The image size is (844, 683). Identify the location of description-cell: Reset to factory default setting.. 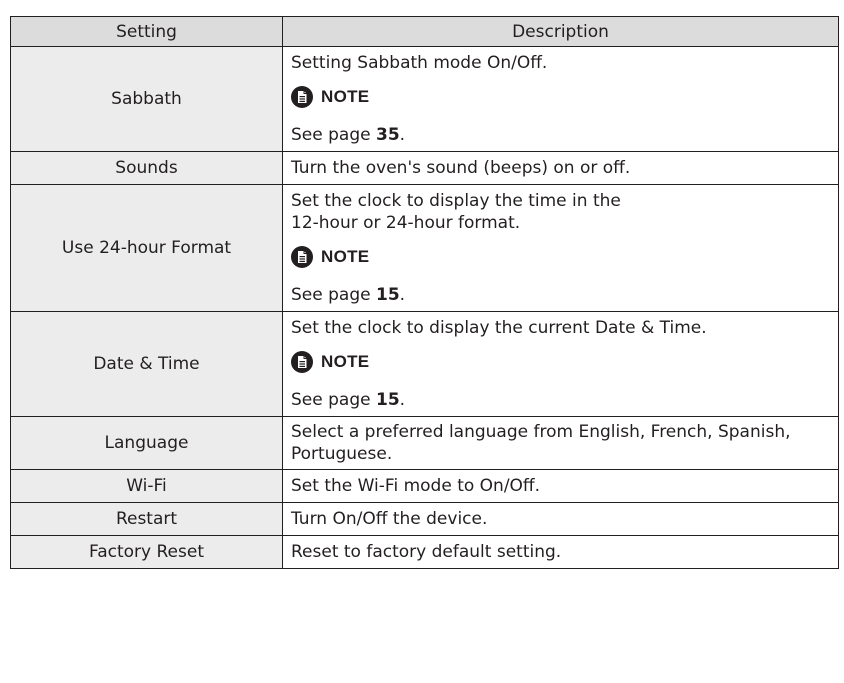
(560, 552).